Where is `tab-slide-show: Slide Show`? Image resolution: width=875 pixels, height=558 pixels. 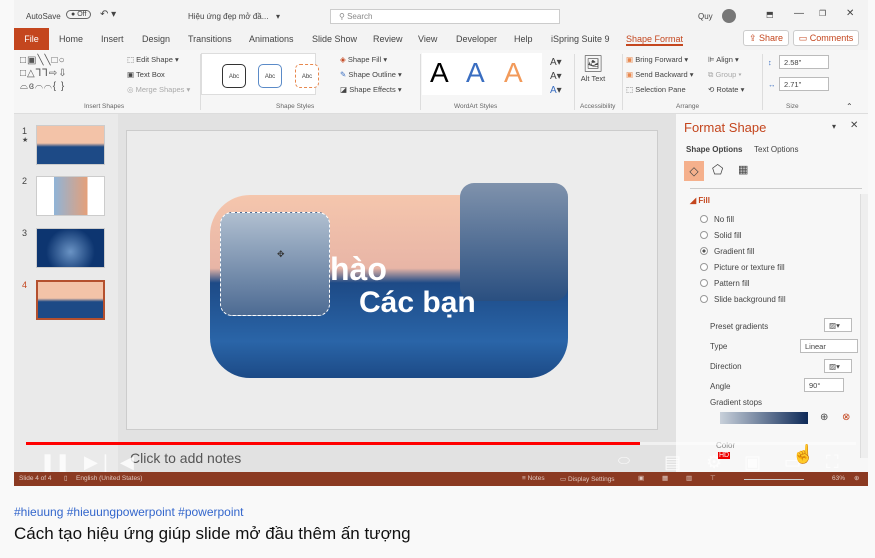
tab-slide-show: Slide Show is located at coordinates (334, 39).